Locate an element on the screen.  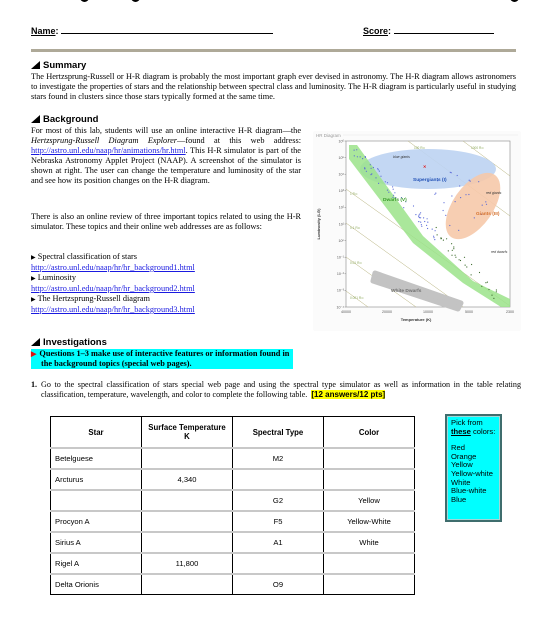
score-field: Score: is located at coordinates (428, 30).